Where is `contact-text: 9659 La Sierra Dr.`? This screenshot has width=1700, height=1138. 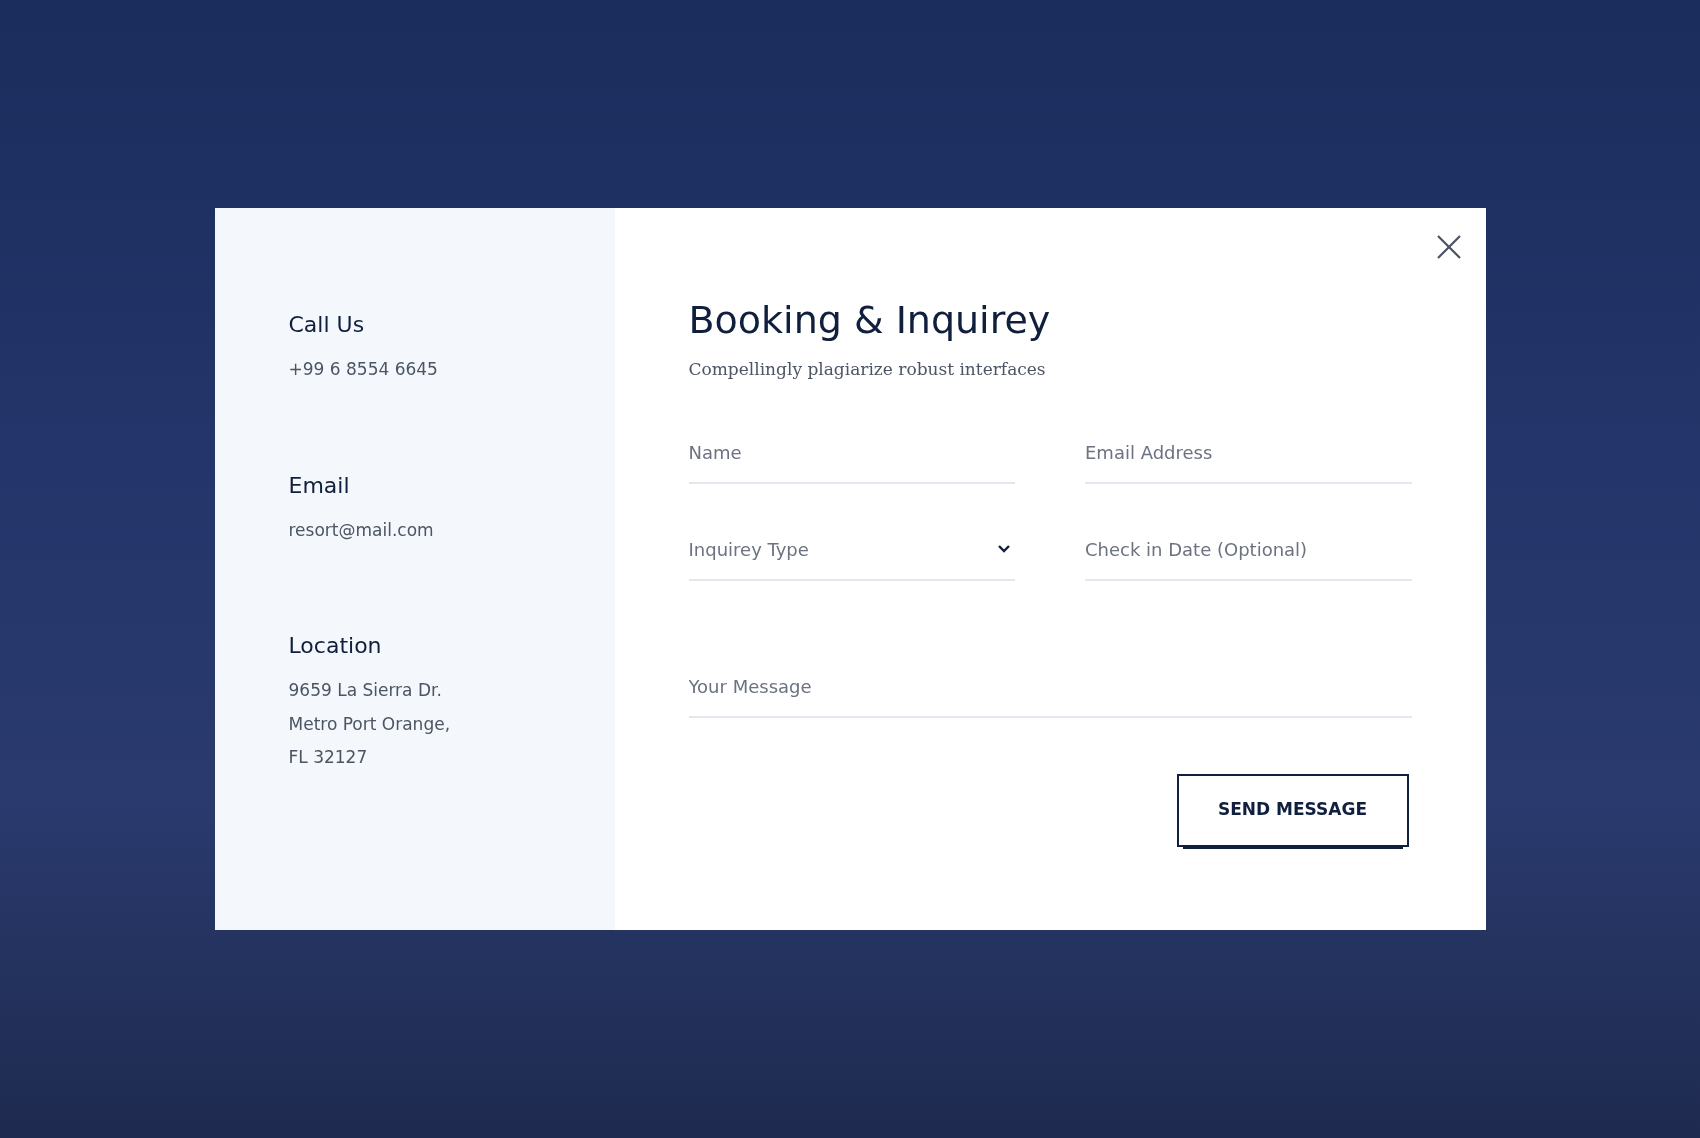
contact-text: 9659 La Sierra Dr. is located at coordinates (365, 690).